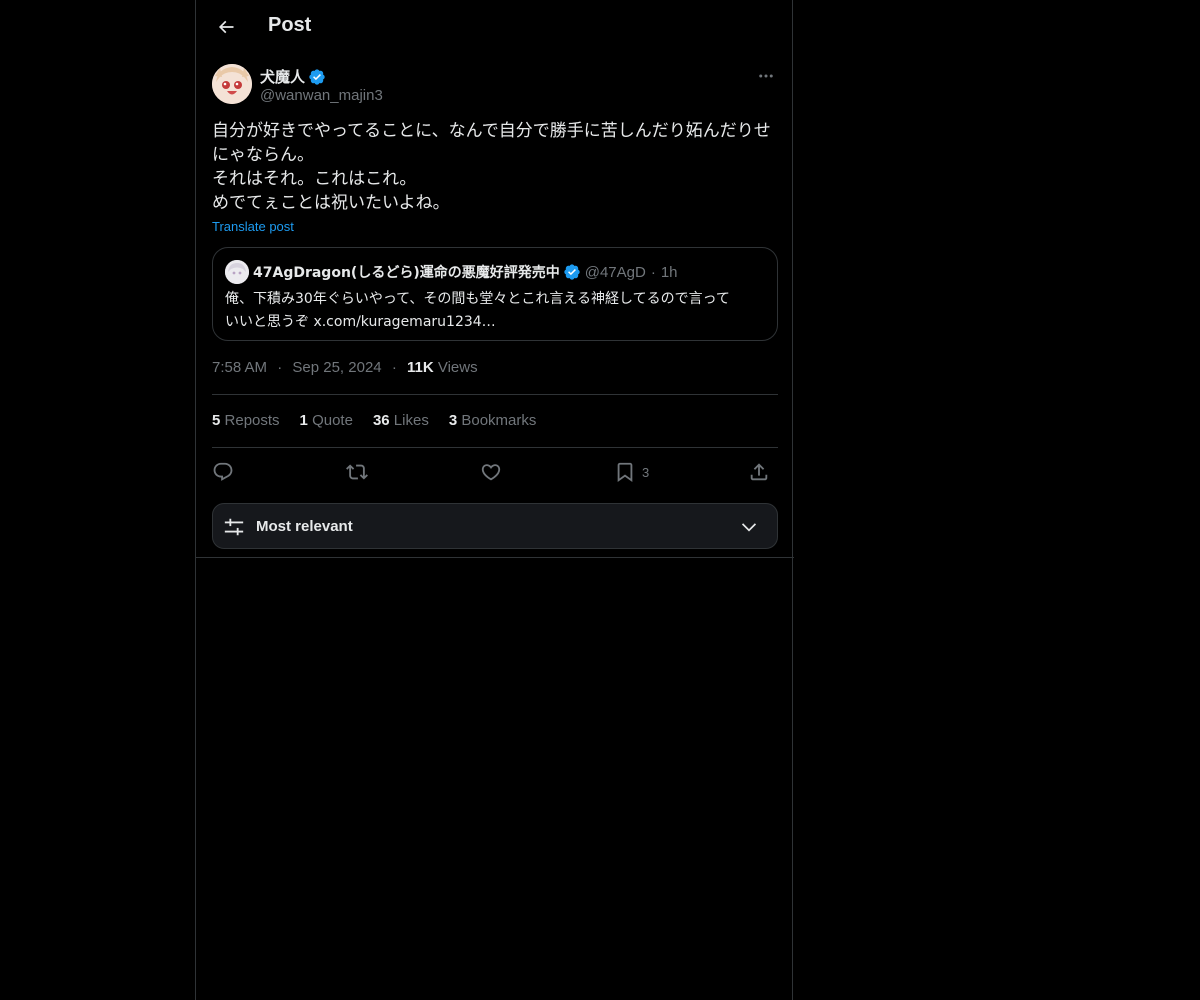 The width and height of the screenshot is (1200, 1000). What do you see at coordinates (625, 472) in the screenshot?
I see `bookmark-icon` at bounding box center [625, 472].